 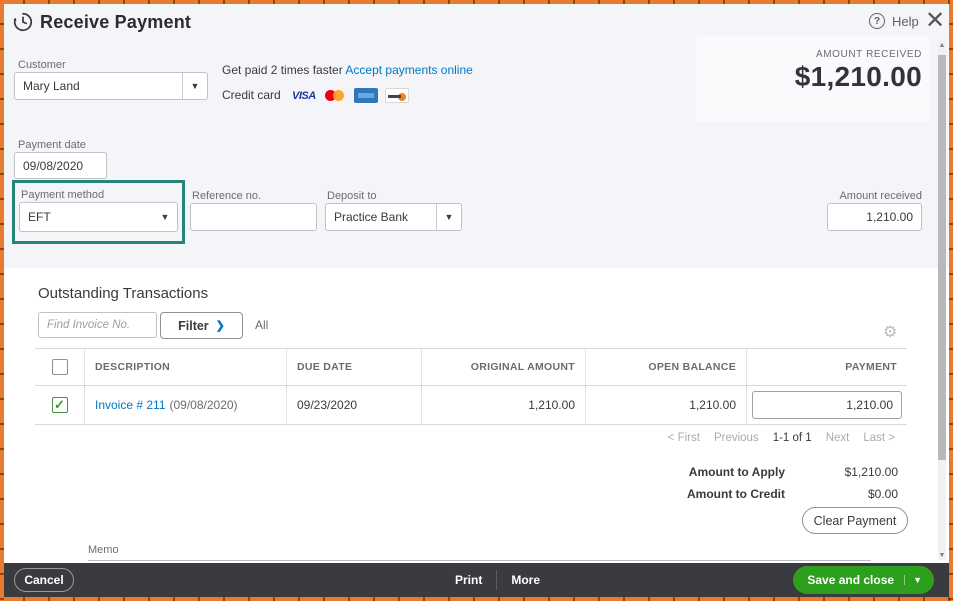 What do you see at coordinates (877, 21) in the screenshot?
I see `help-icon: ?` at bounding box center [877, 21].